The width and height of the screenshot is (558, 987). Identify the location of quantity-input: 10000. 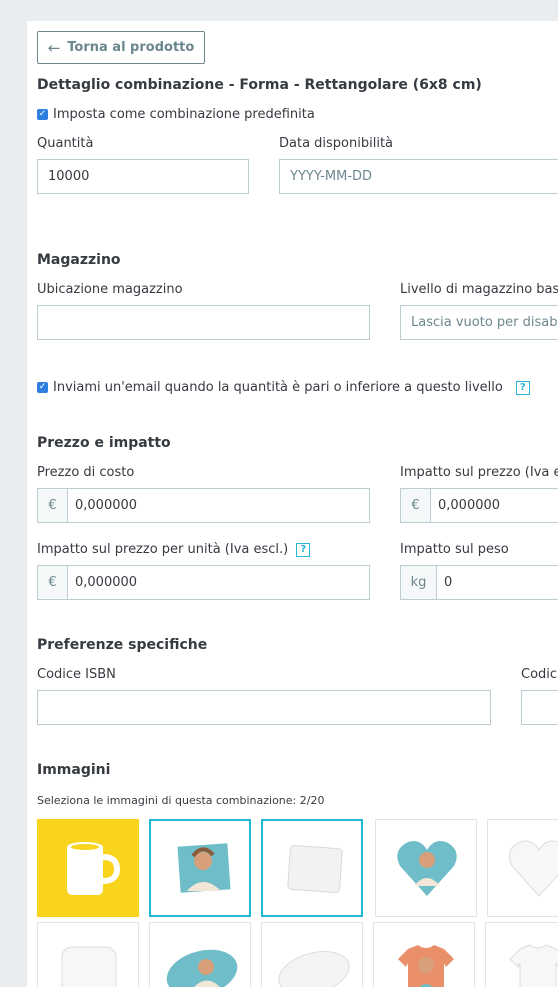
(143, 176).